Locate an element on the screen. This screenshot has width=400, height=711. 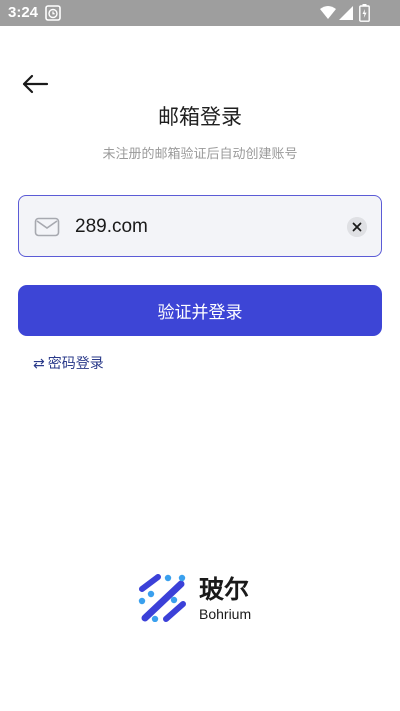
status-time: 3:24 is located at coordinates (23, 12).